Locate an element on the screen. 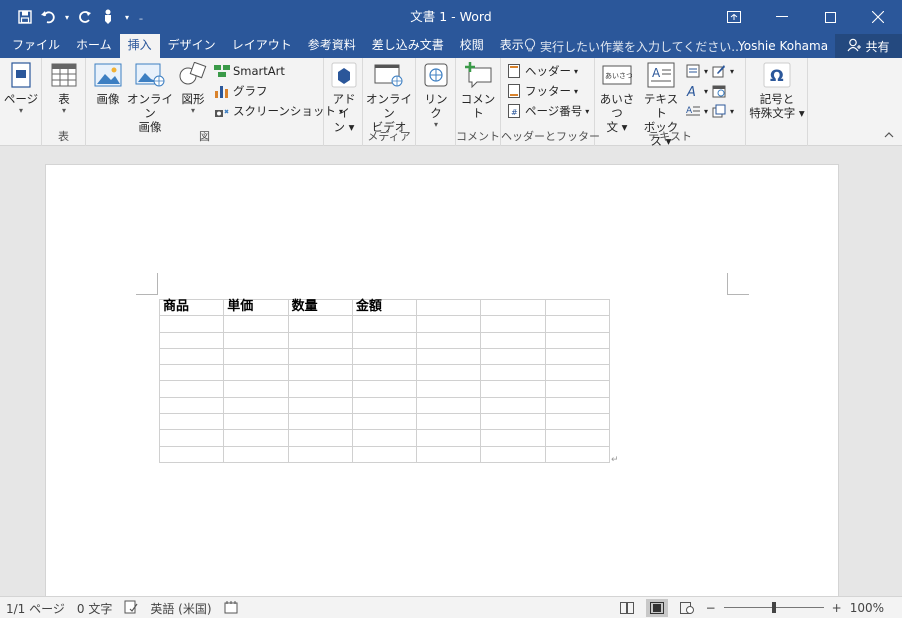 The height and width of the screenshot is (618, 902). touch-mode-dropdown-icon: ▾ is located at coordinates (127, 17).